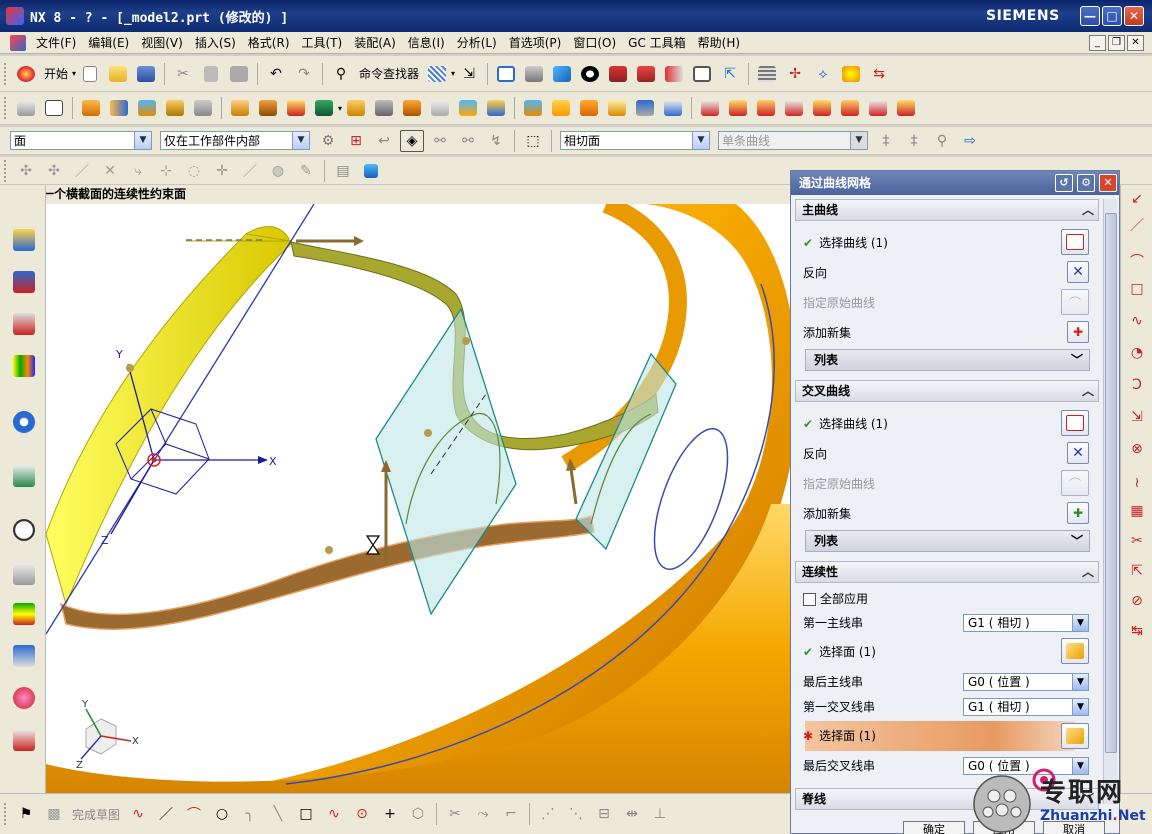 The height and width of the screenshot is (834, 1152). Describe the element at coordinates (18, 42) in the screenshot. I see `nx-menu-icon` at that location.